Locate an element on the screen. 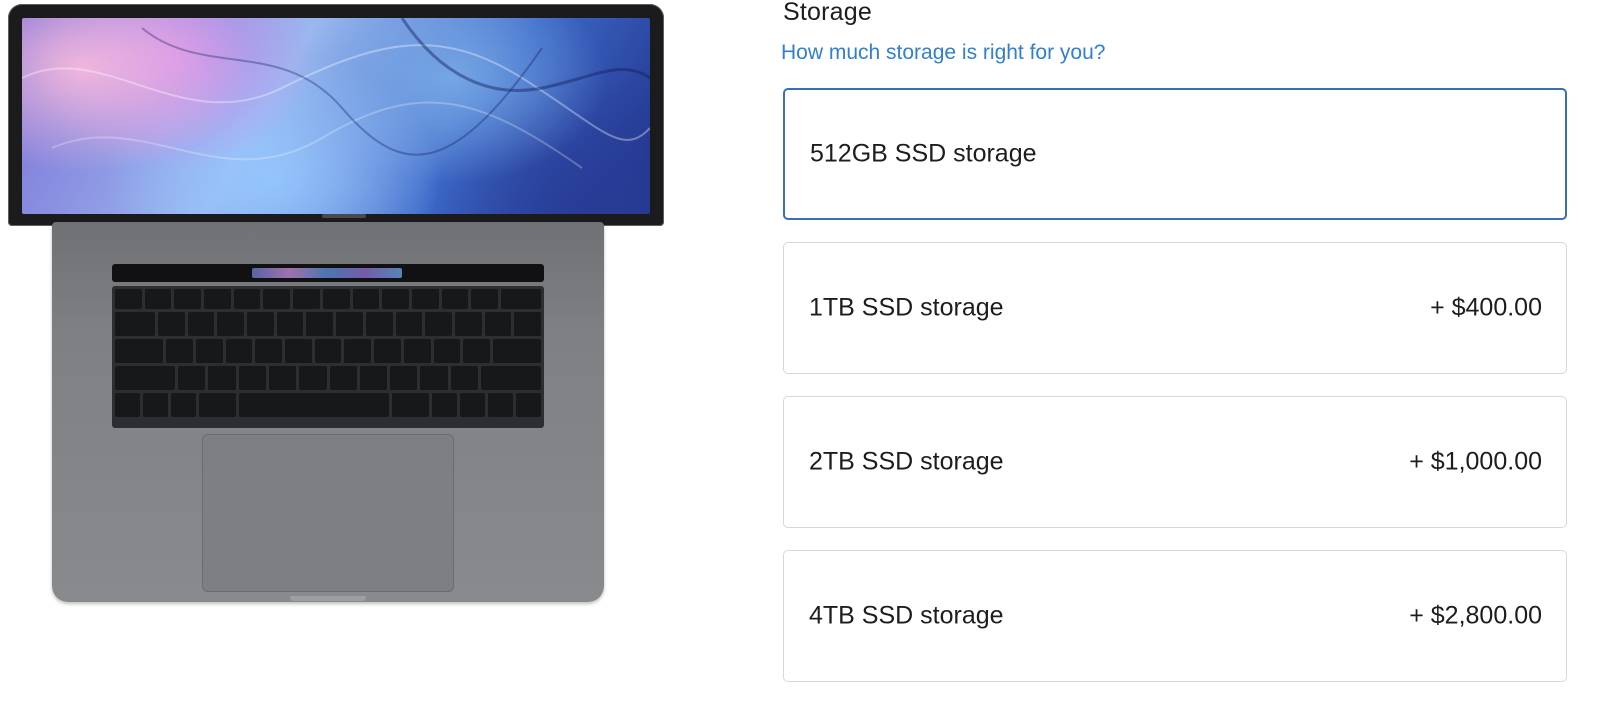 The width and height of the screenshot is (1600, 708). touch-bar is located at coordinates (328, 273).